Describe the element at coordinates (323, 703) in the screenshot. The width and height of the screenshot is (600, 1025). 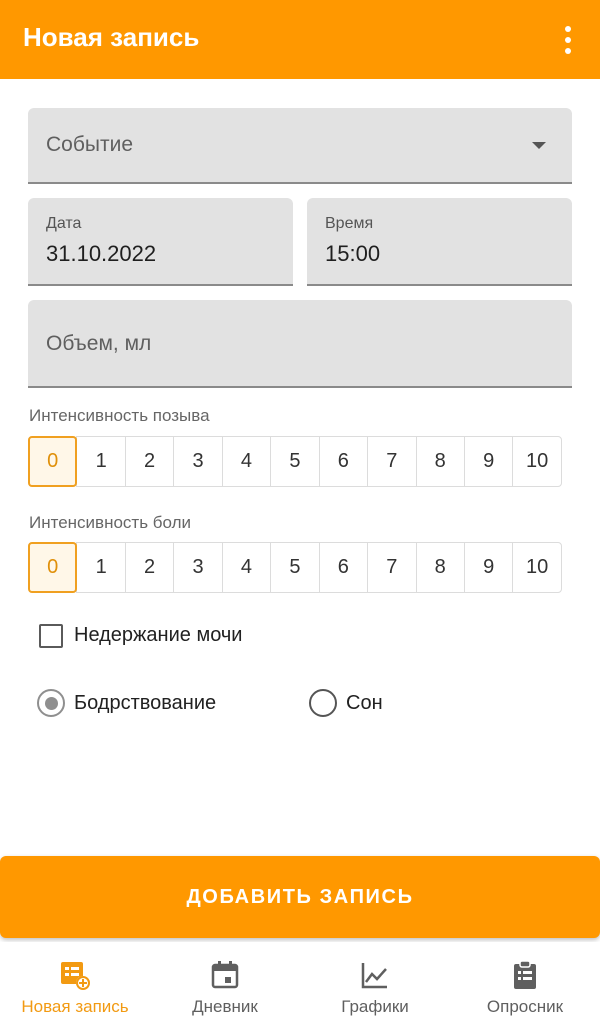
I see `sleep-radio` at that location.